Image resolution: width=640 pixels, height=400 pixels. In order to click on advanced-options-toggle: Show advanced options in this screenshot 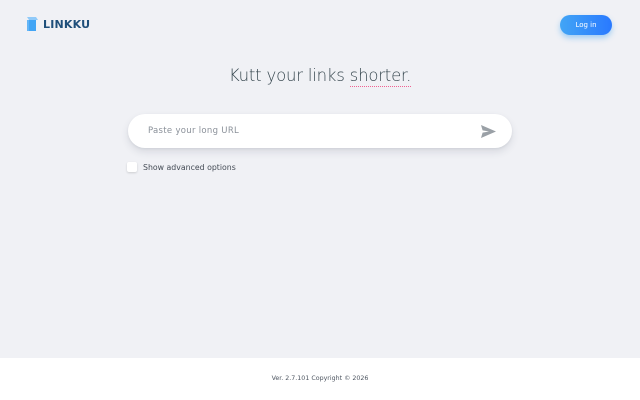, I will do `click(181, 167)`.